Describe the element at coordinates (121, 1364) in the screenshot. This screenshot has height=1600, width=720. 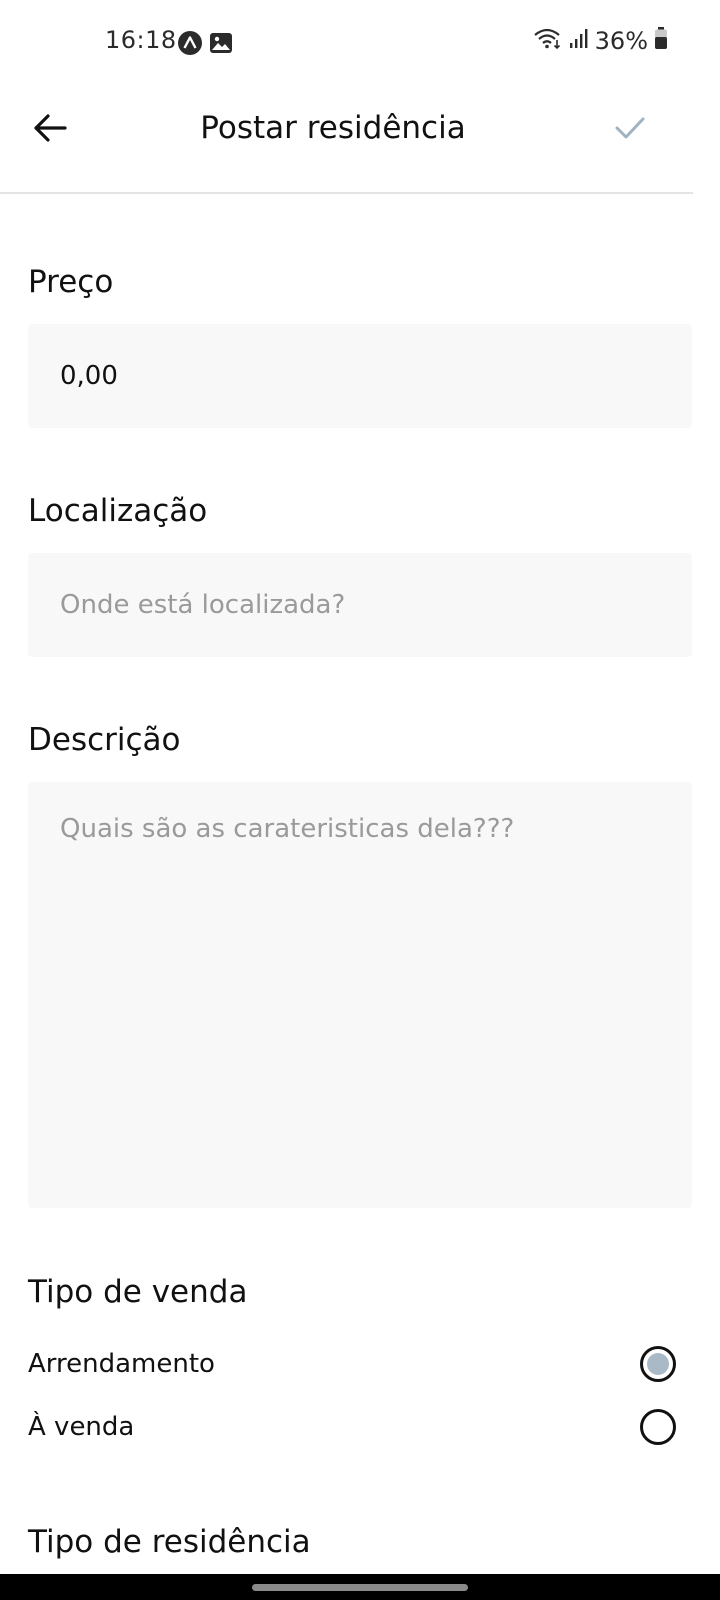
I see `radio-label: Arrendamento` at that location.